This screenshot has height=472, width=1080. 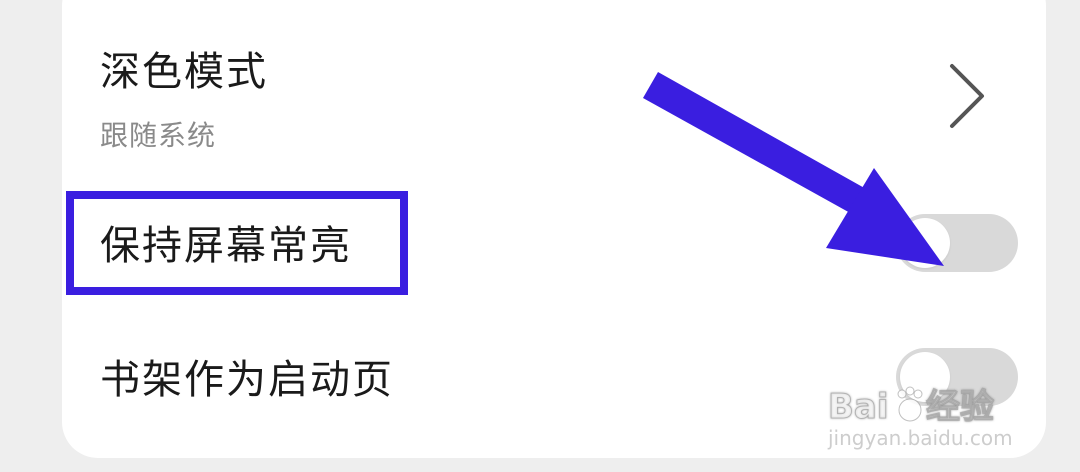 I want to click on annotation-highlight-box, so click(x=237, y=243).